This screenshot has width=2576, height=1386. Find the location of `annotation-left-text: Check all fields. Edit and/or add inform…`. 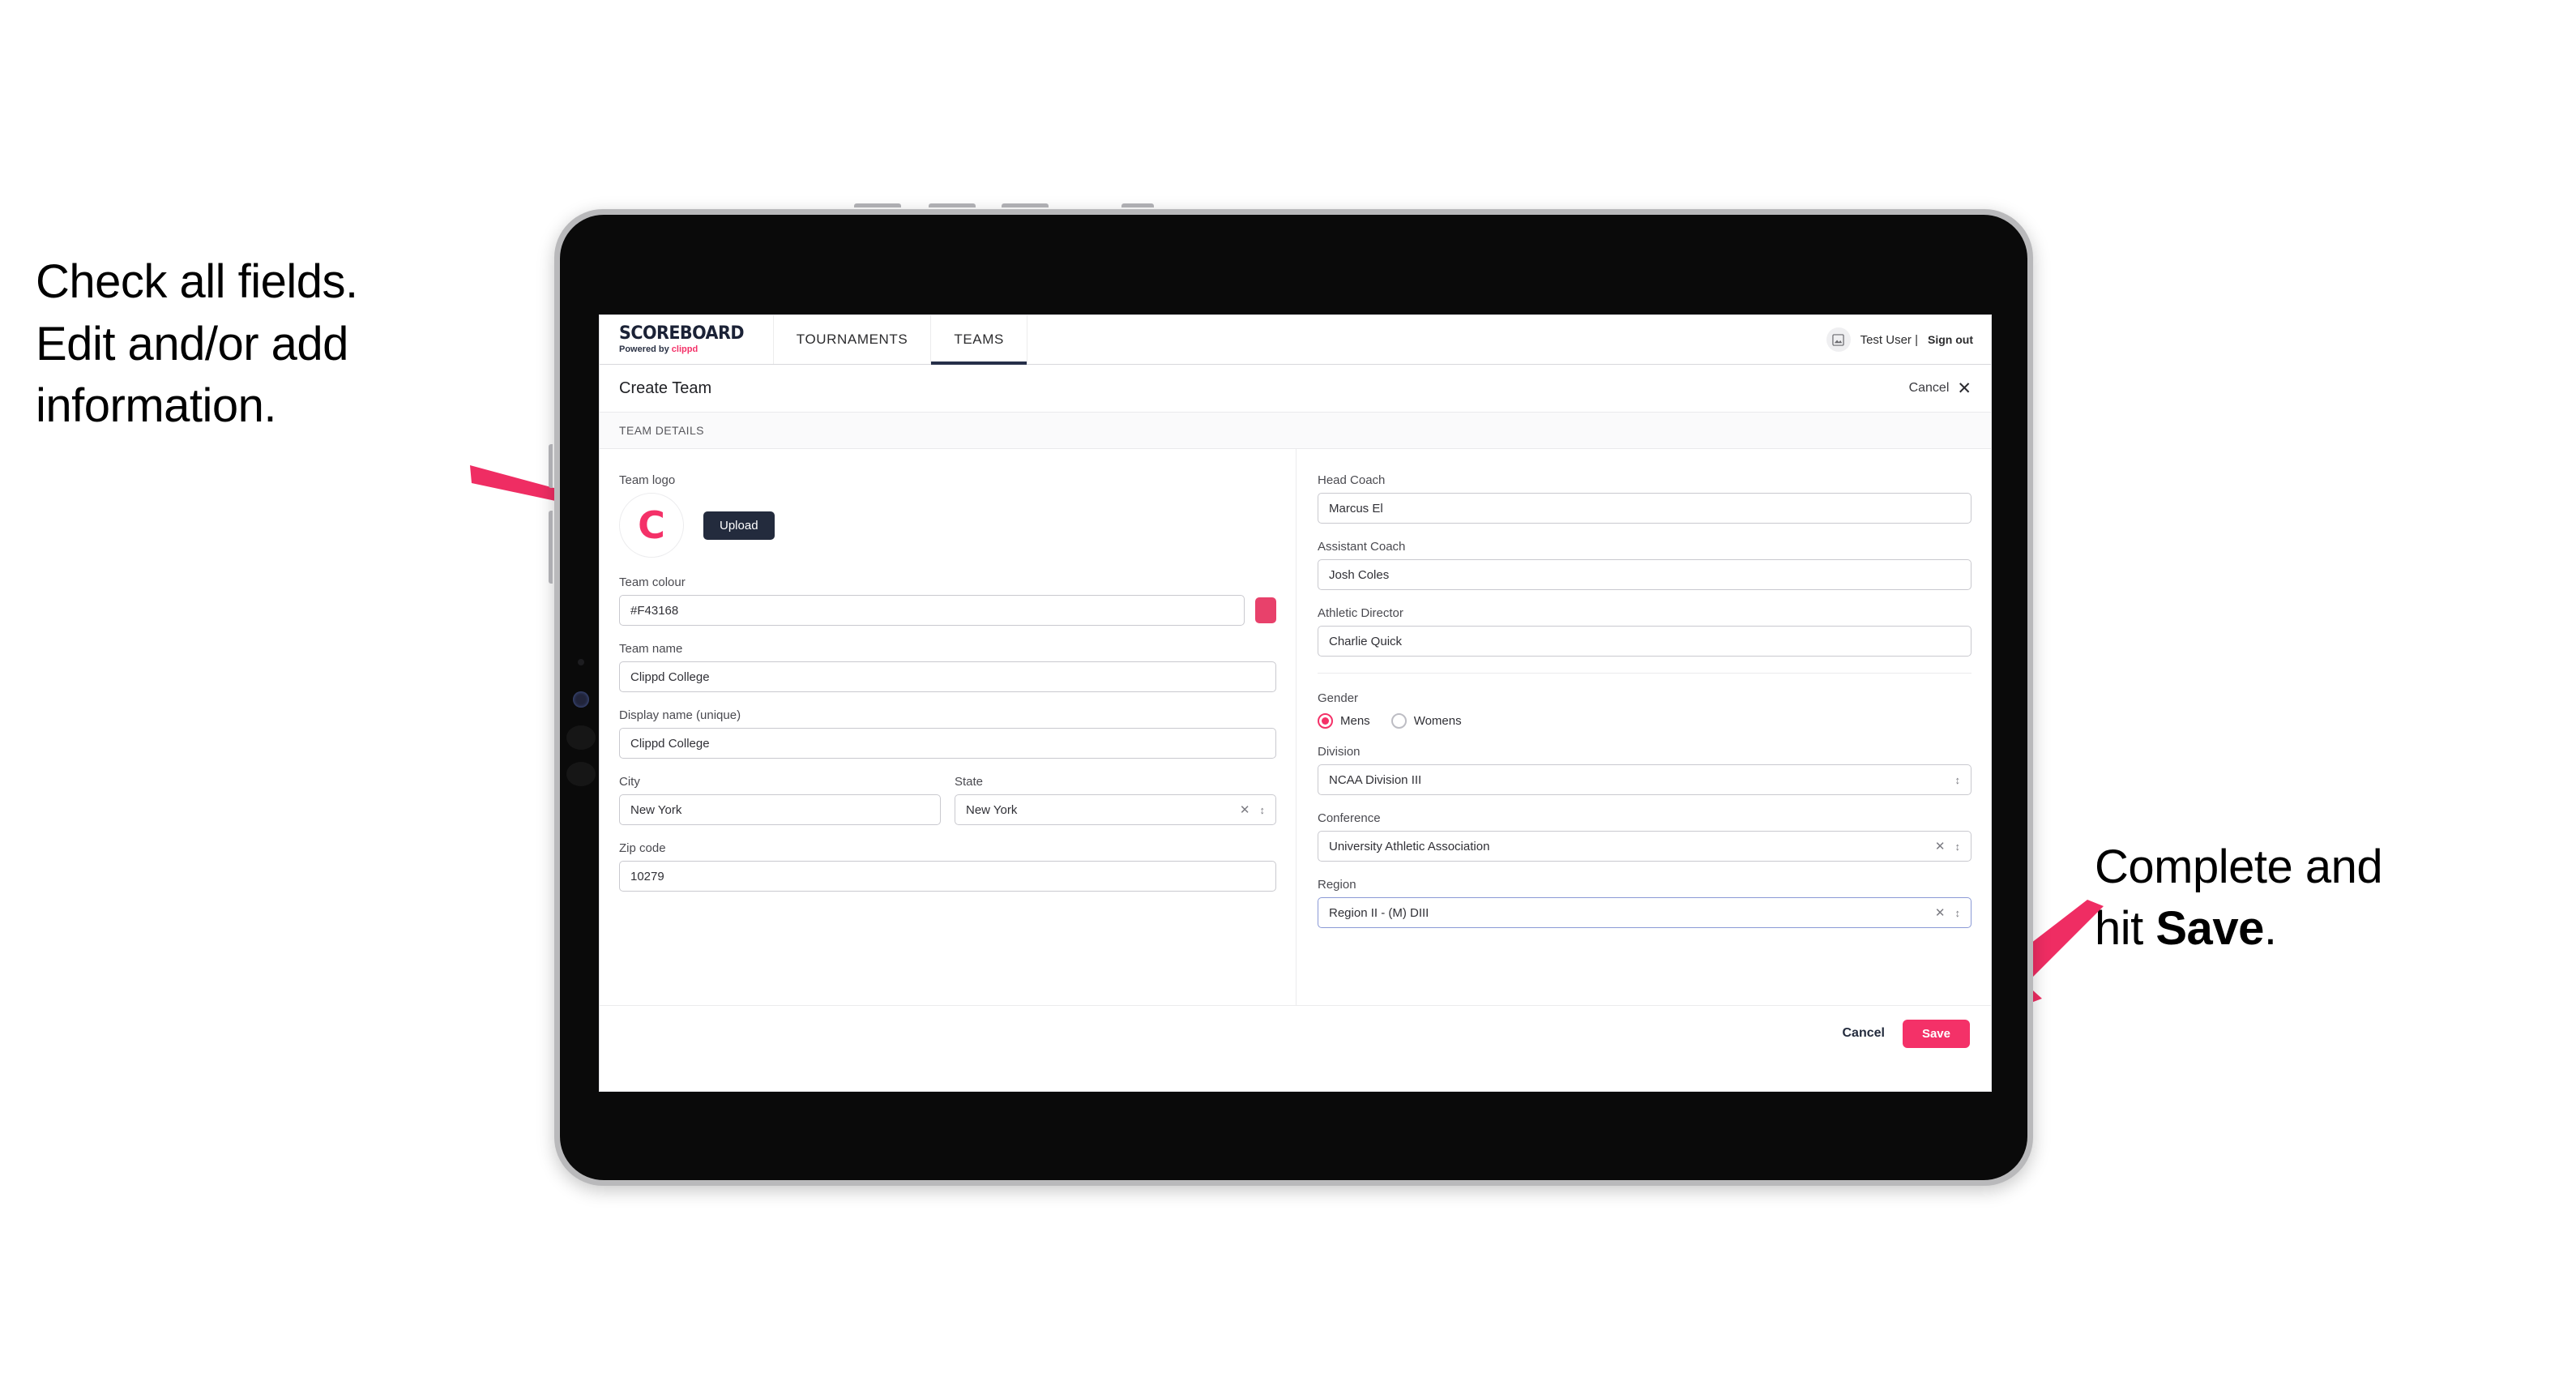

annotation-left-text: Check all fields. Edit and/or add inform… is located at coordinates (197, 344).